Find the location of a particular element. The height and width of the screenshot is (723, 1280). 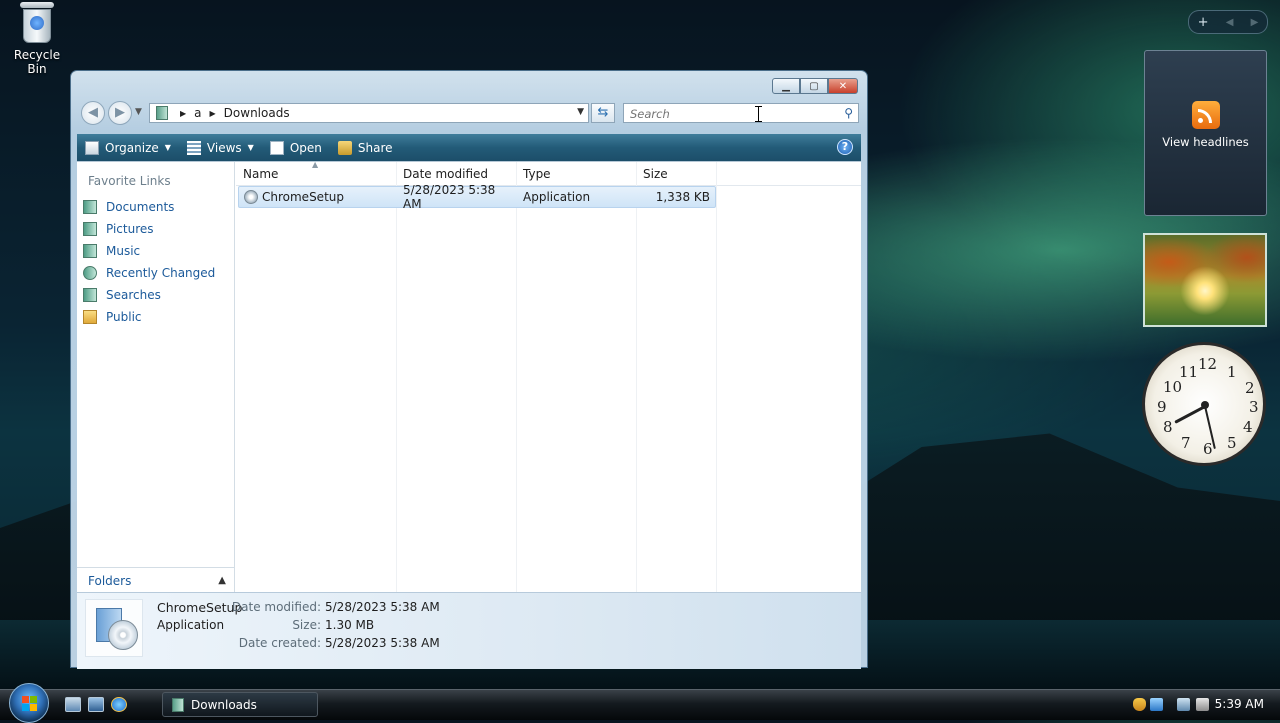

organize-label: Organize is located at coordinates (132, 147).